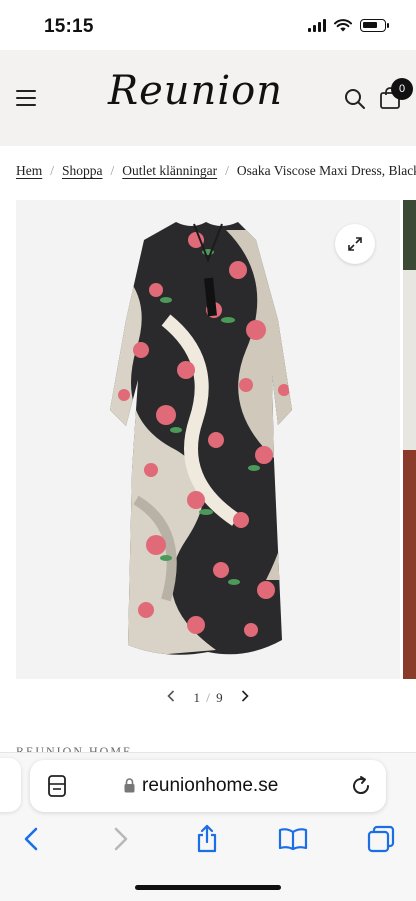 The image size is (416, 901). I want to click on image-pager: 1 / 9, so click(208, 698).